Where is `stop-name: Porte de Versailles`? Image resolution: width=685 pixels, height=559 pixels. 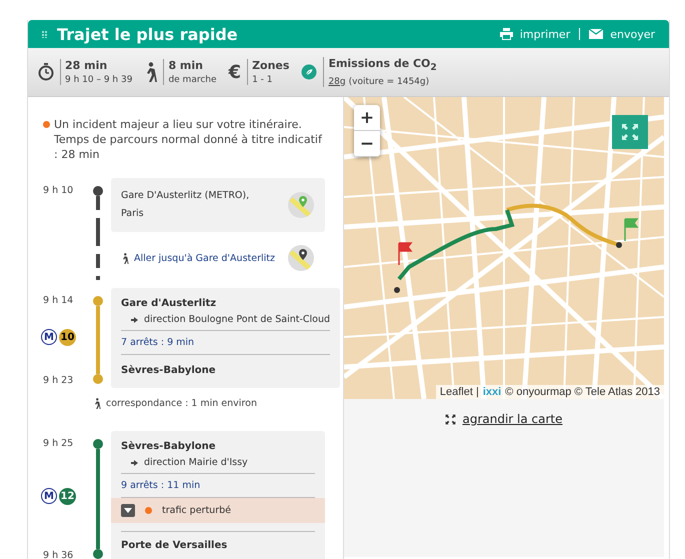 stop-name: Porte de Versailles is located at coordinates (218, 541).